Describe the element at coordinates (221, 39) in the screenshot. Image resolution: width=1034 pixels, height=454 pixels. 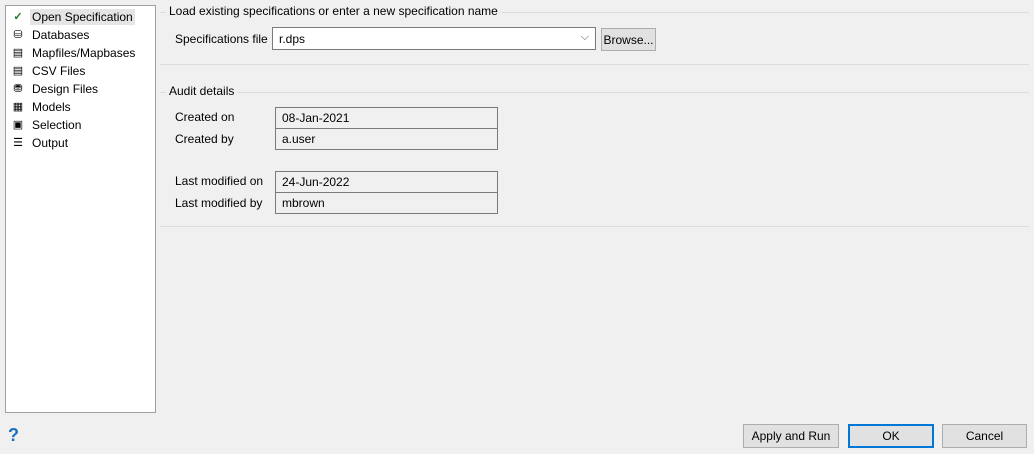
I see `specifications-file-label: Specifications file` at that location.